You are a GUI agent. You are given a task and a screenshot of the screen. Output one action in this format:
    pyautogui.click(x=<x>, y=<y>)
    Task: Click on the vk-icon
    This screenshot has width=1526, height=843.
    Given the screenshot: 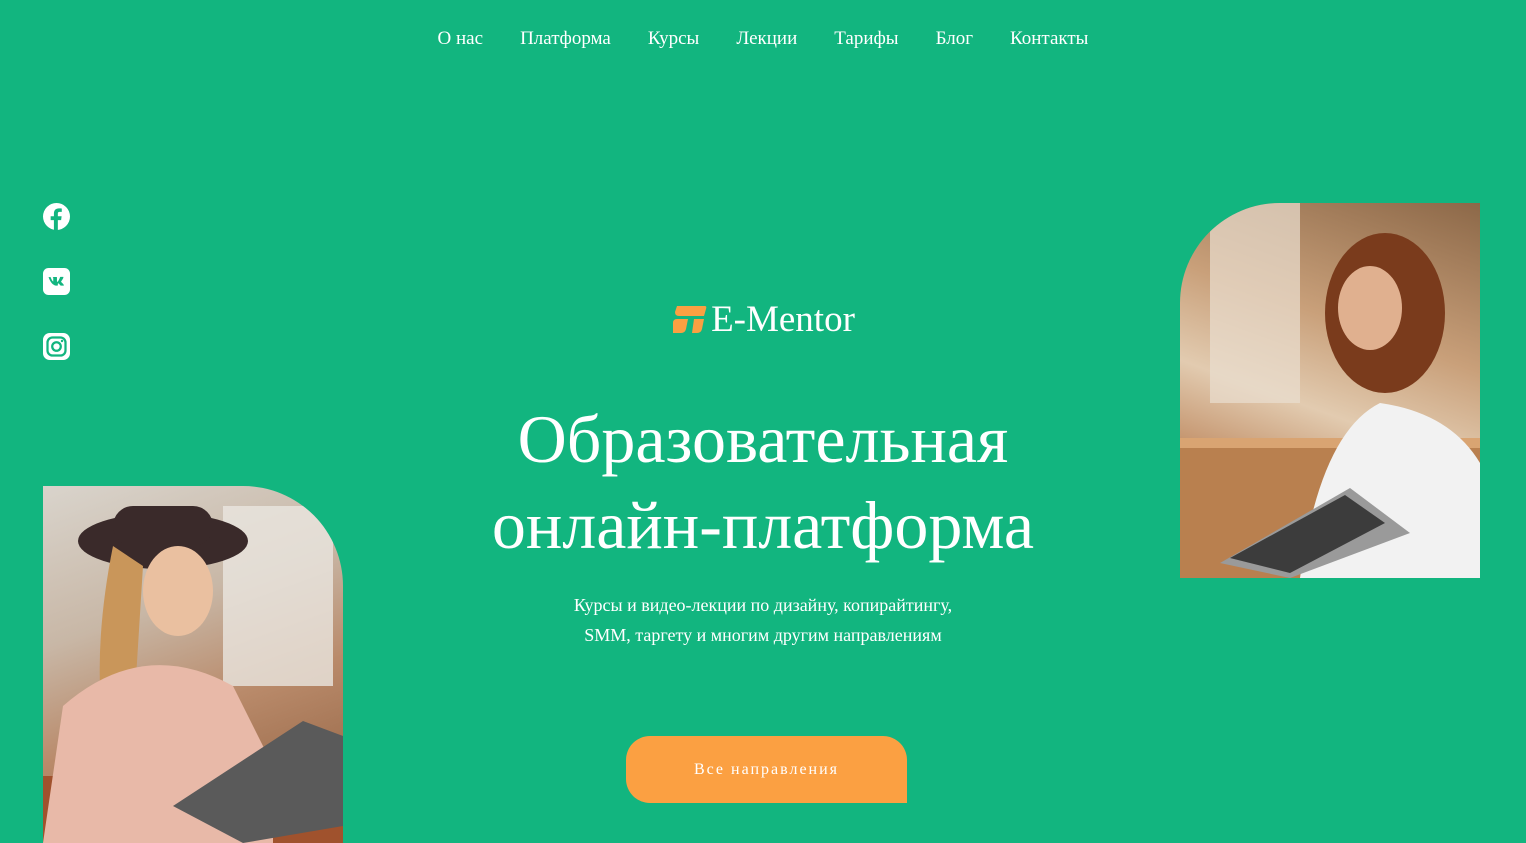 What is the action you would take?
    pyautogui.click(x=56, y=281)
    